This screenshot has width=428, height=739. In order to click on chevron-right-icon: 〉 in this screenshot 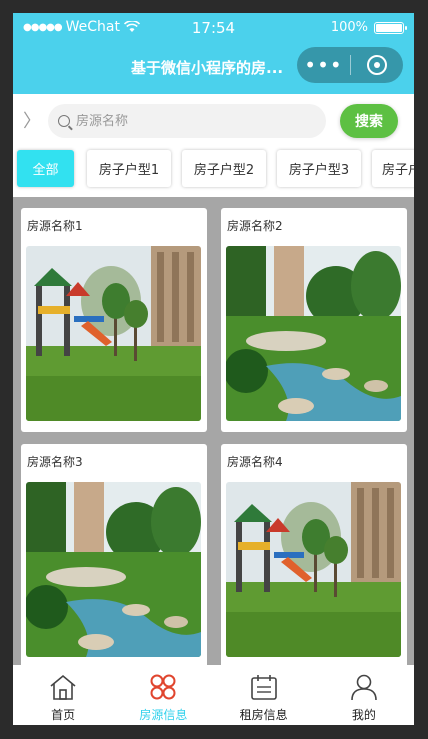, I will do `click(32, 120)`.